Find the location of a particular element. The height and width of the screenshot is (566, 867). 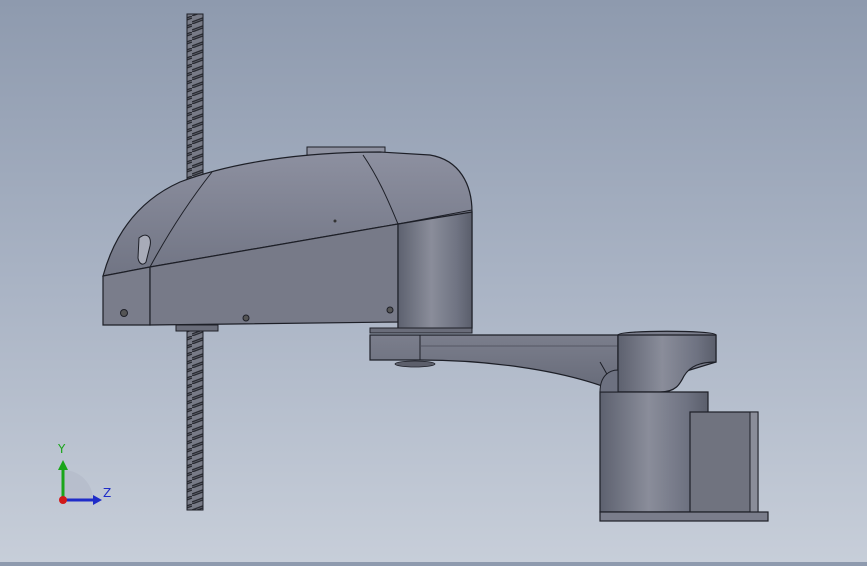

z-head-housing is located at coordinates (287, 240).